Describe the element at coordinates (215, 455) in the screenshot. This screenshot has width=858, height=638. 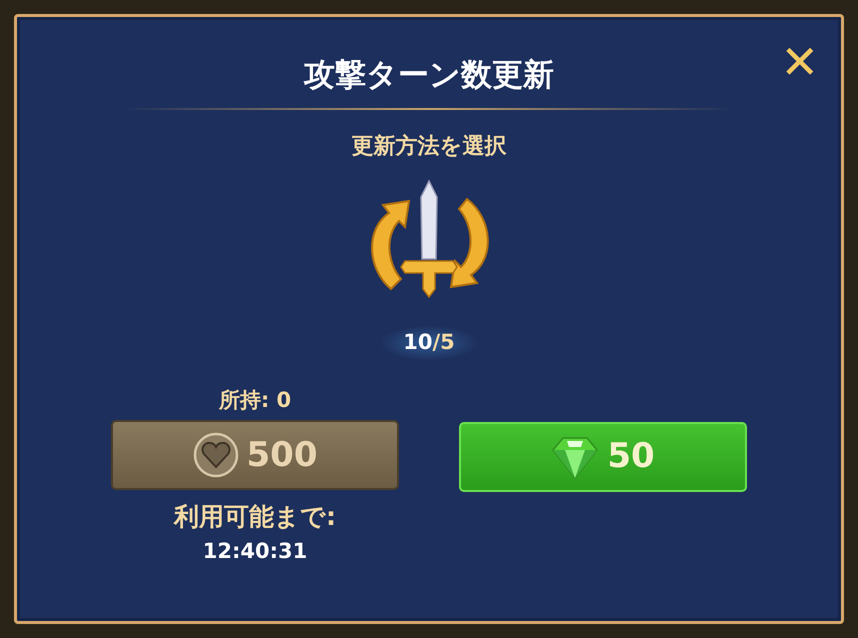
I see `heart-coin-icon` at that location.